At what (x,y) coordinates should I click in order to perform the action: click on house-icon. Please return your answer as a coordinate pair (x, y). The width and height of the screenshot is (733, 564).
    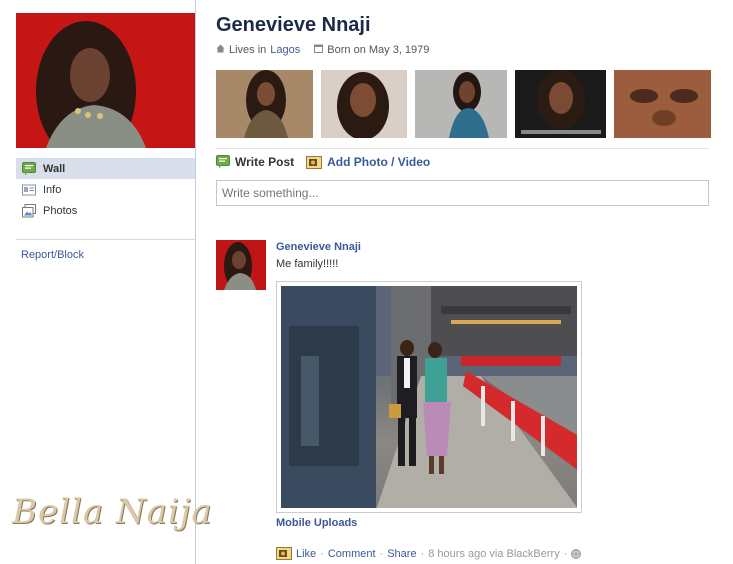
    Looking at the image, I should click on (220, 50).